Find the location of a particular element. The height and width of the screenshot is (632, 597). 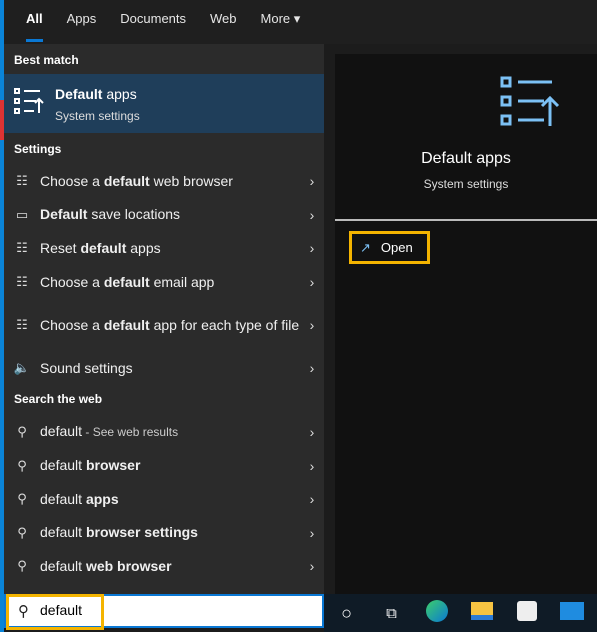

item-label: default - See web results is located at coordinates (109, 431).